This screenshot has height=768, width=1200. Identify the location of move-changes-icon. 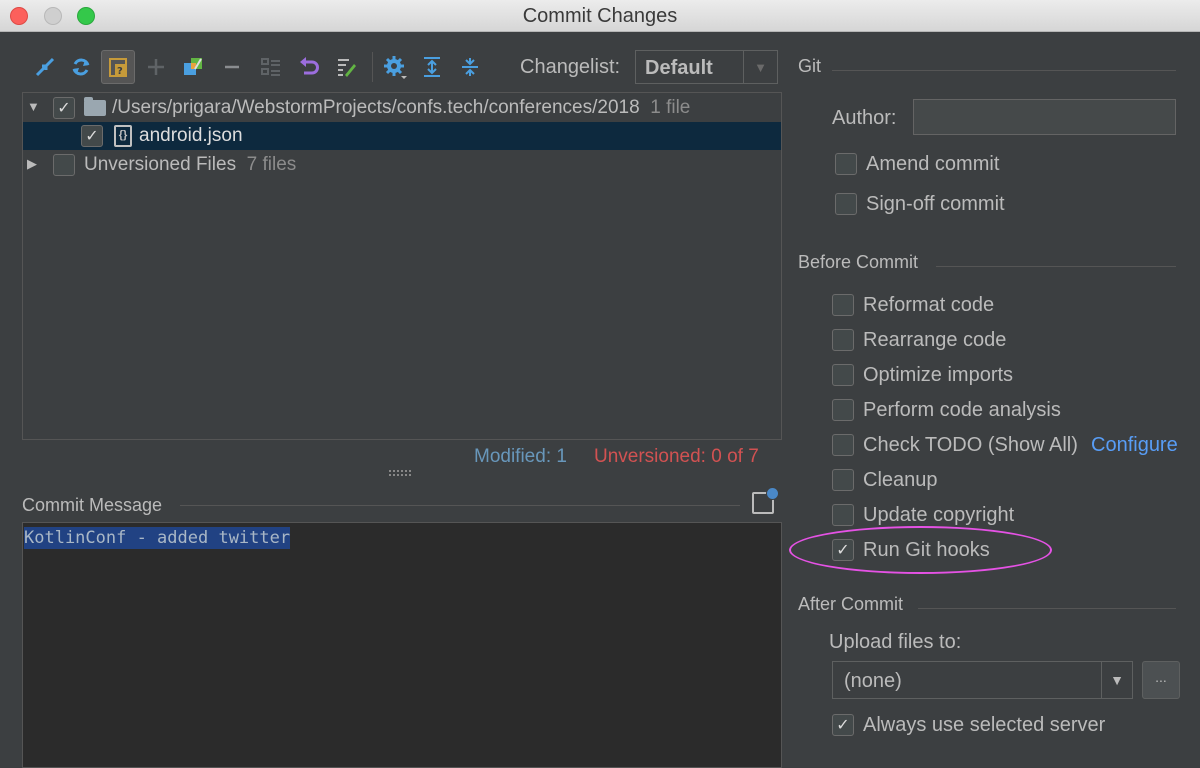
(45, 67).